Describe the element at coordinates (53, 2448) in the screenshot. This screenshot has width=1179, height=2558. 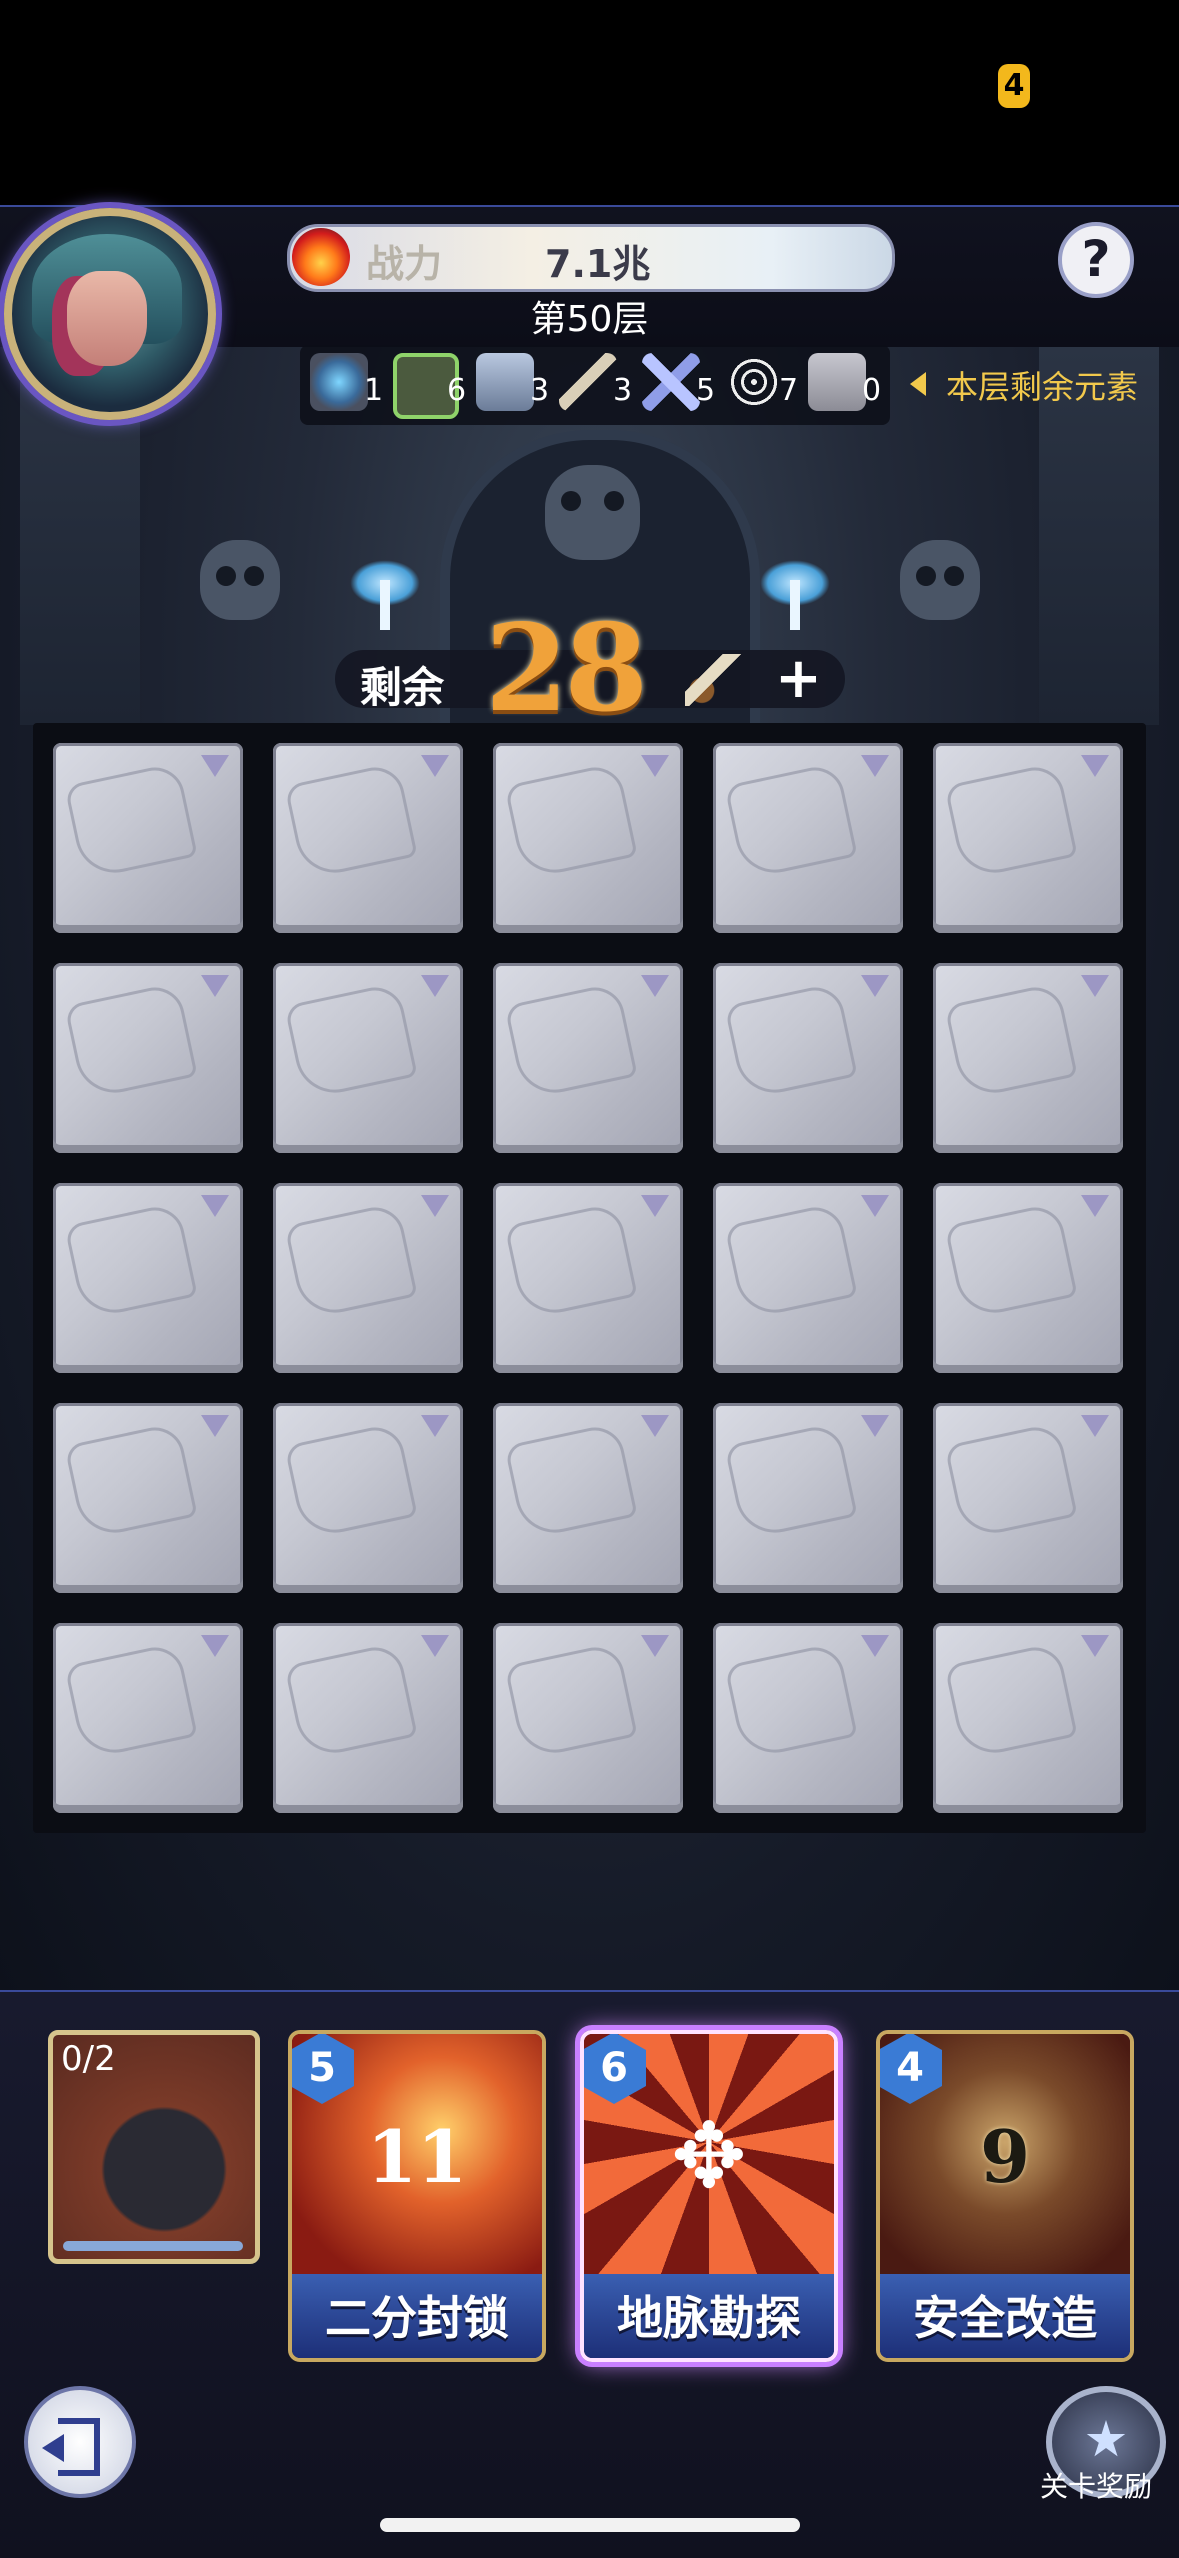
I see `exit-arrow-icon` at that location.